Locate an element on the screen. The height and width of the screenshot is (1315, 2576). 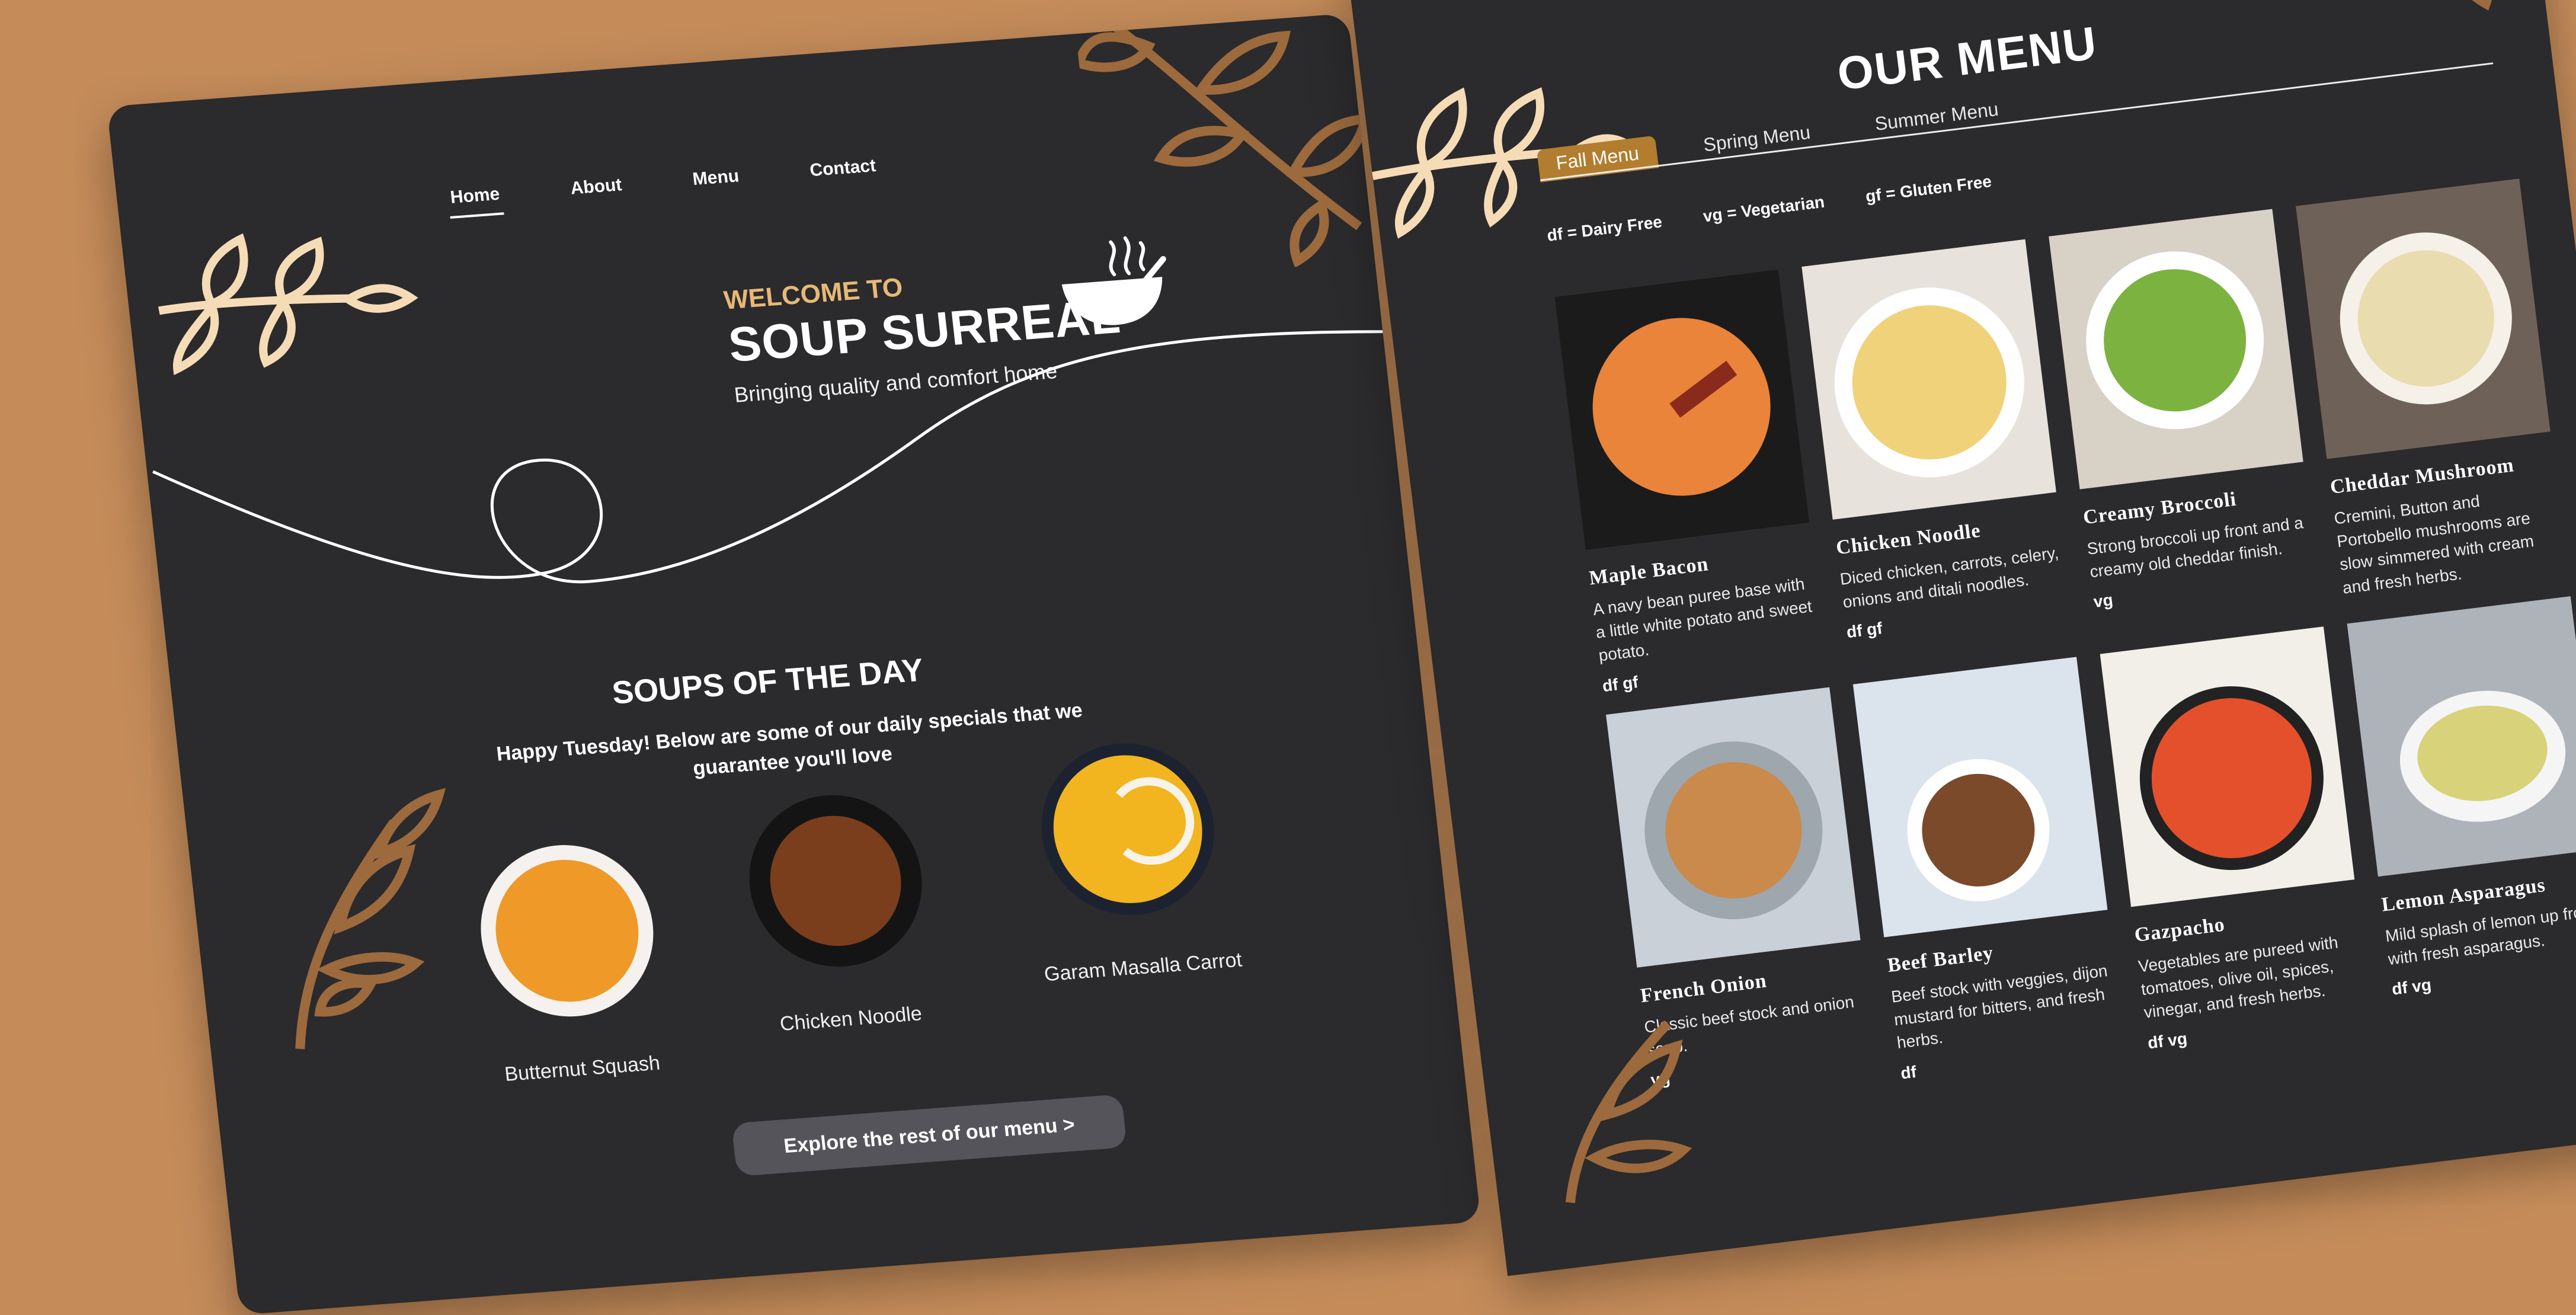
soup-name: Garam Masalla Carrot is located at coordinates (1143, 967).